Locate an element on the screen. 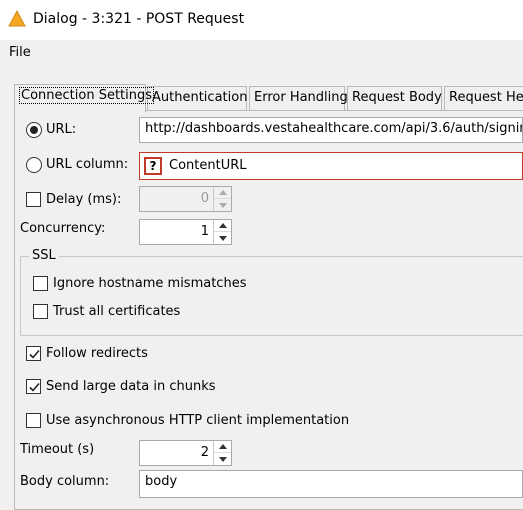 This screenshot has width=523, height=510. url-column-value: ContentURL is located at coordinates (208, 165).